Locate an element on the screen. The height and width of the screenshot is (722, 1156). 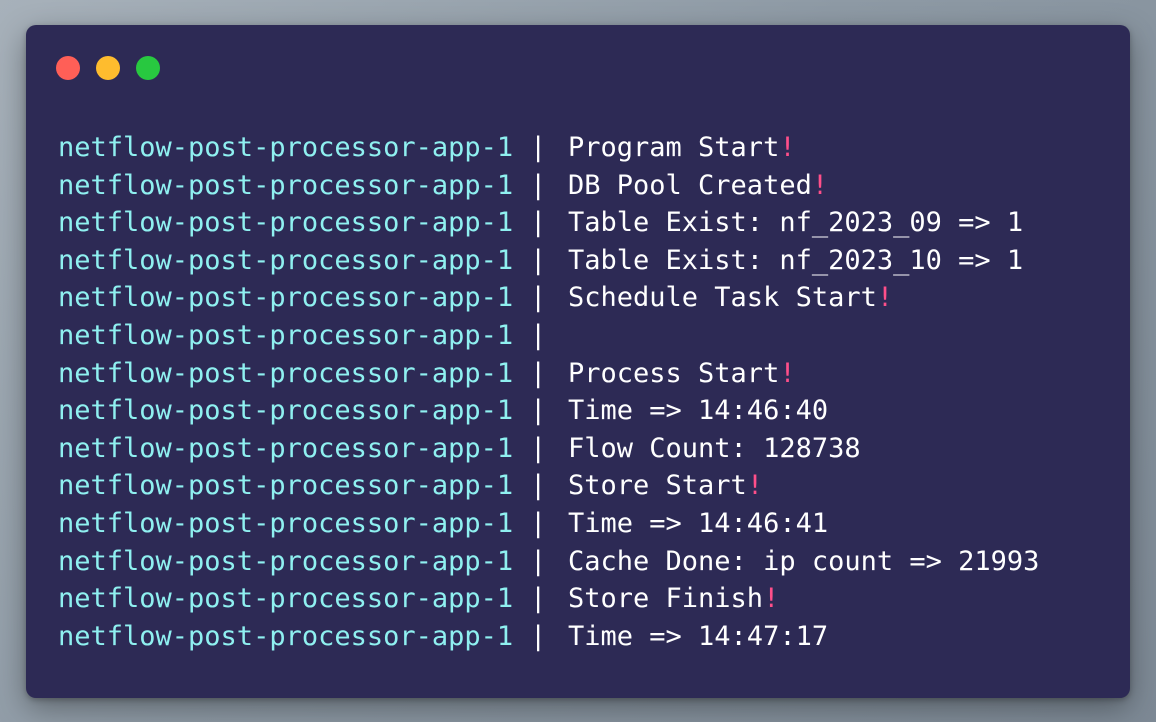
log-message: Flow Count: 128738 is located at coordinates (714, 449).